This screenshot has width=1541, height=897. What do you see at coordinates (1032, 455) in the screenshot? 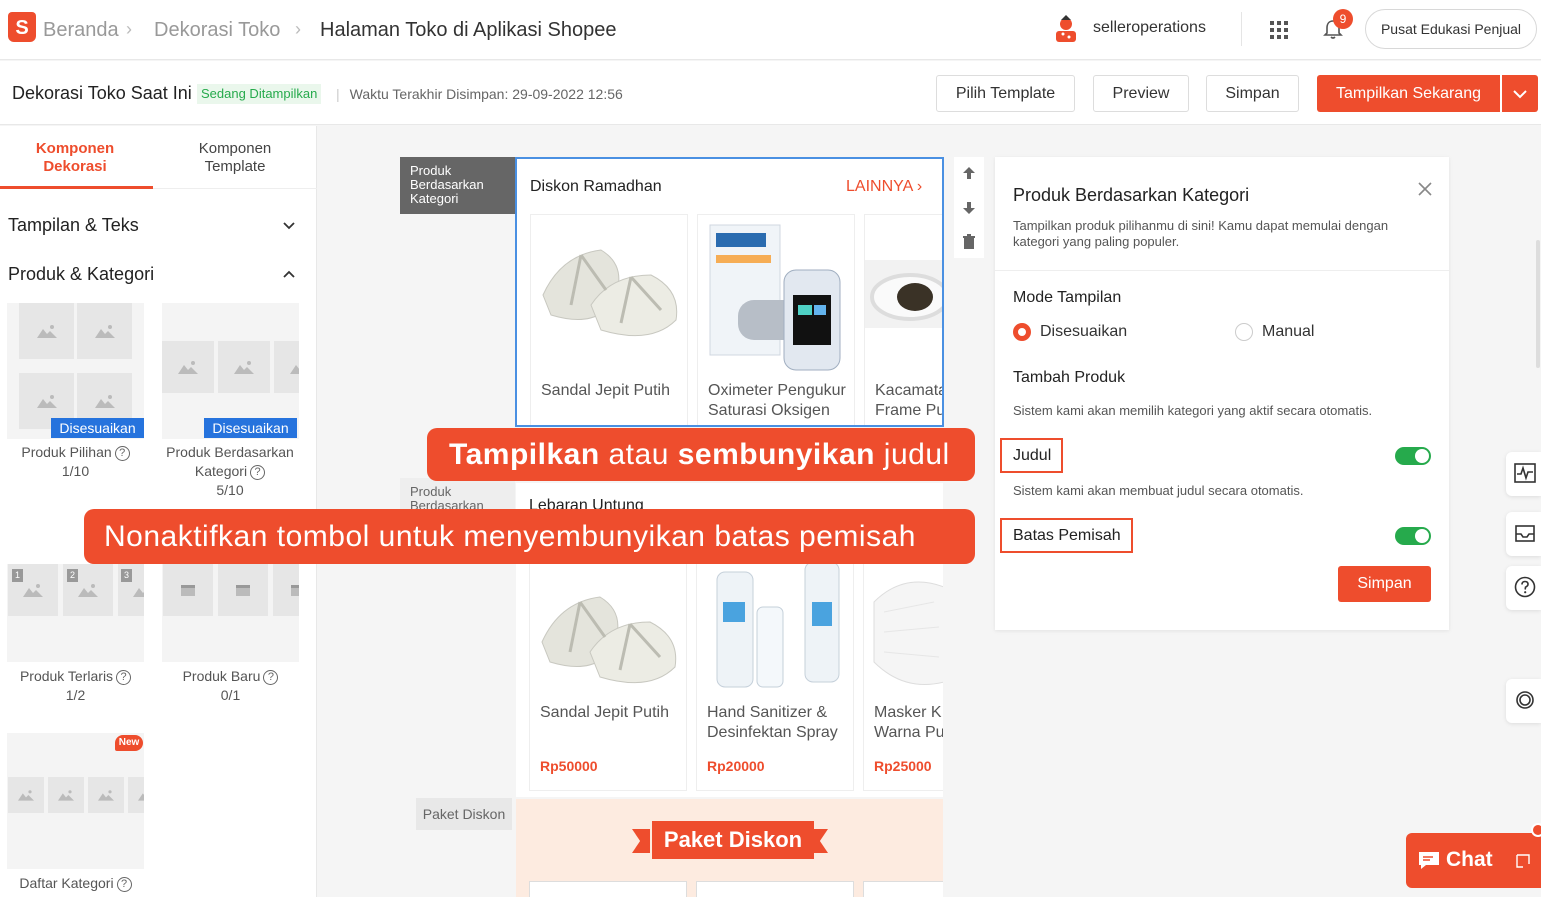
I see `title-toggle-label: Judul` at bounding box center [1032, 455].